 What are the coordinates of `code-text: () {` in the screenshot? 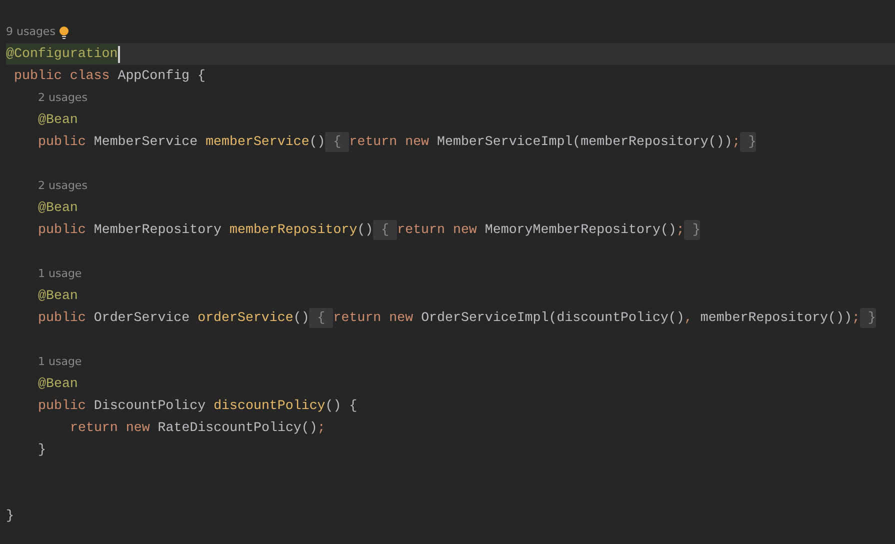 It's located at (341, 406).